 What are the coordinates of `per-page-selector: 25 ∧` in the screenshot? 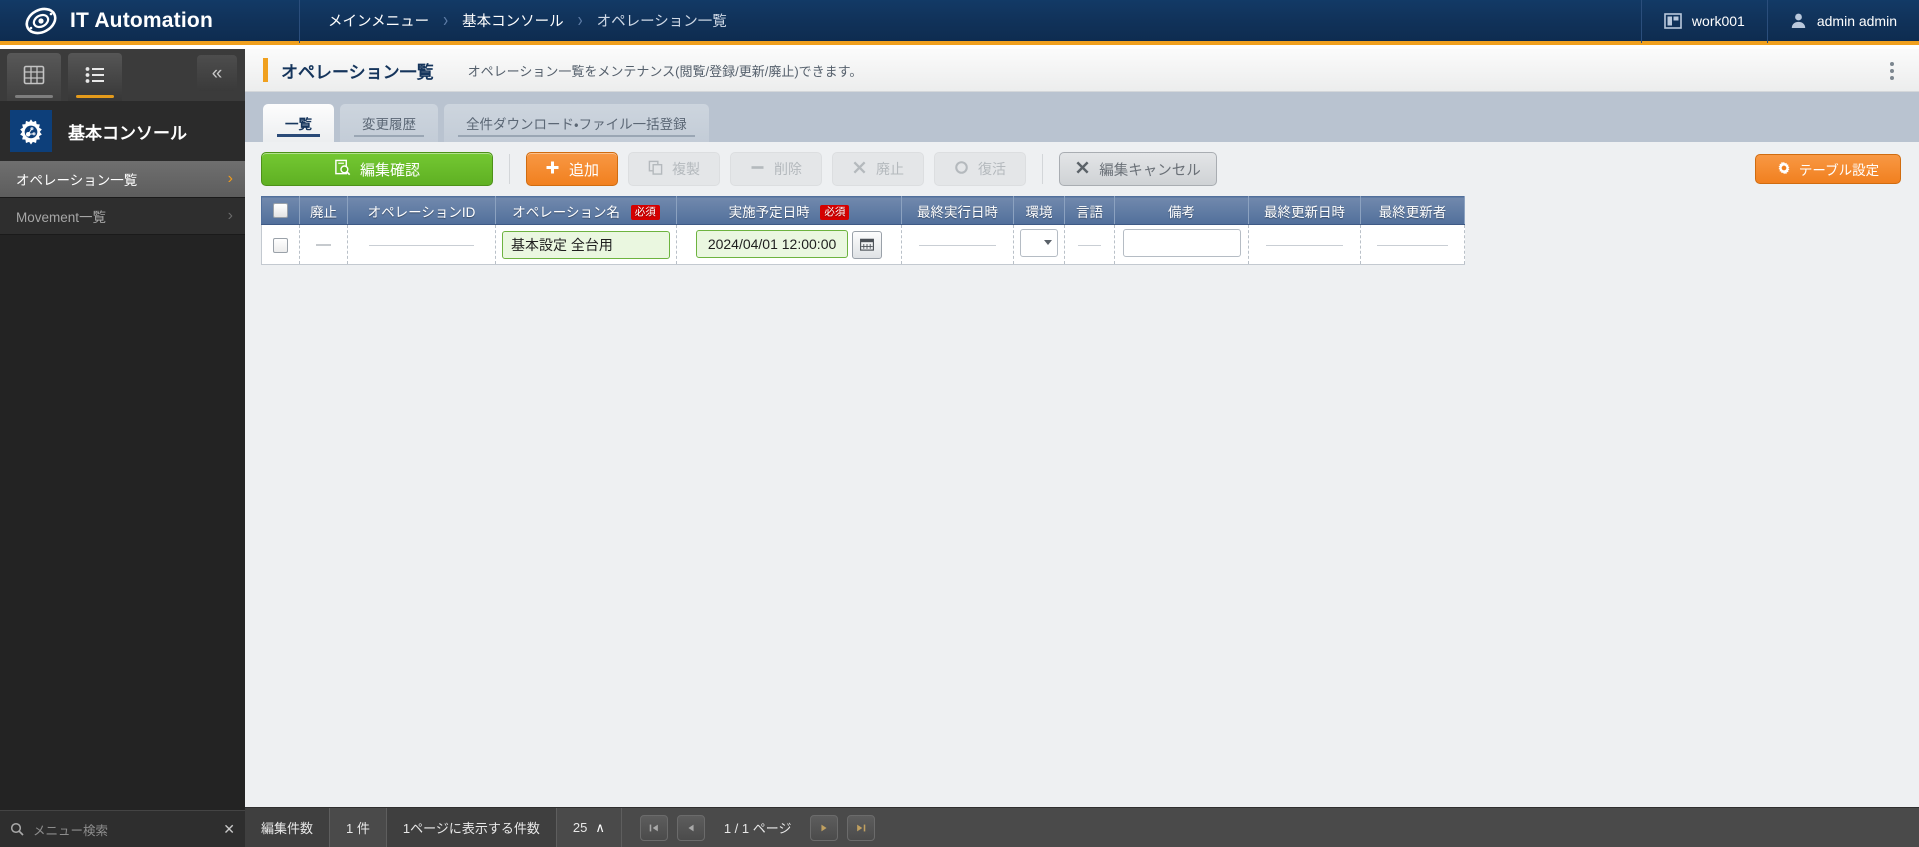 It's located at (589, 827).